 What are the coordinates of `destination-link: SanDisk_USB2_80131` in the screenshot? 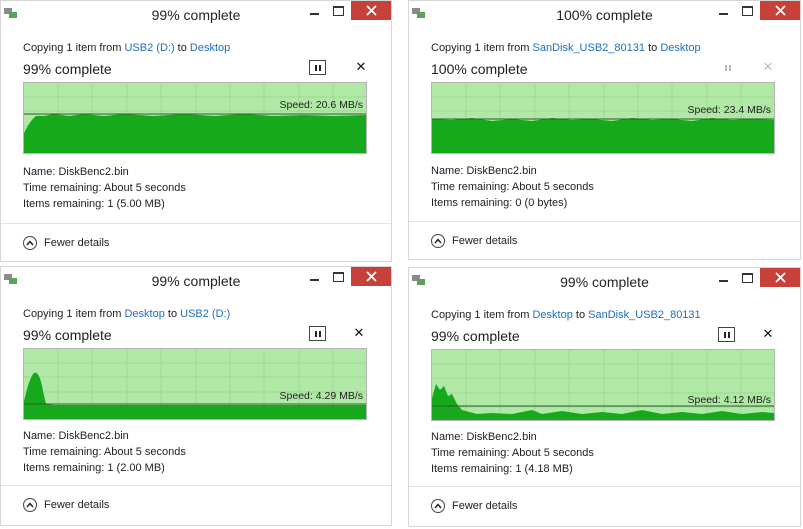 It's located at (644, 315).